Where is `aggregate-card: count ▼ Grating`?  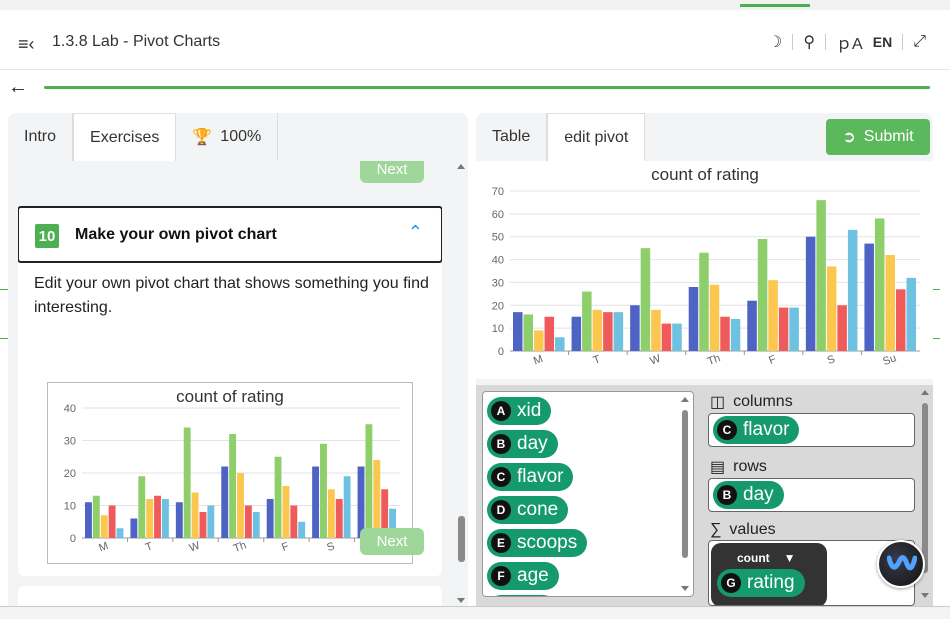
aggregate-card: count ▼ Grating is located at coordinates (769, 574).